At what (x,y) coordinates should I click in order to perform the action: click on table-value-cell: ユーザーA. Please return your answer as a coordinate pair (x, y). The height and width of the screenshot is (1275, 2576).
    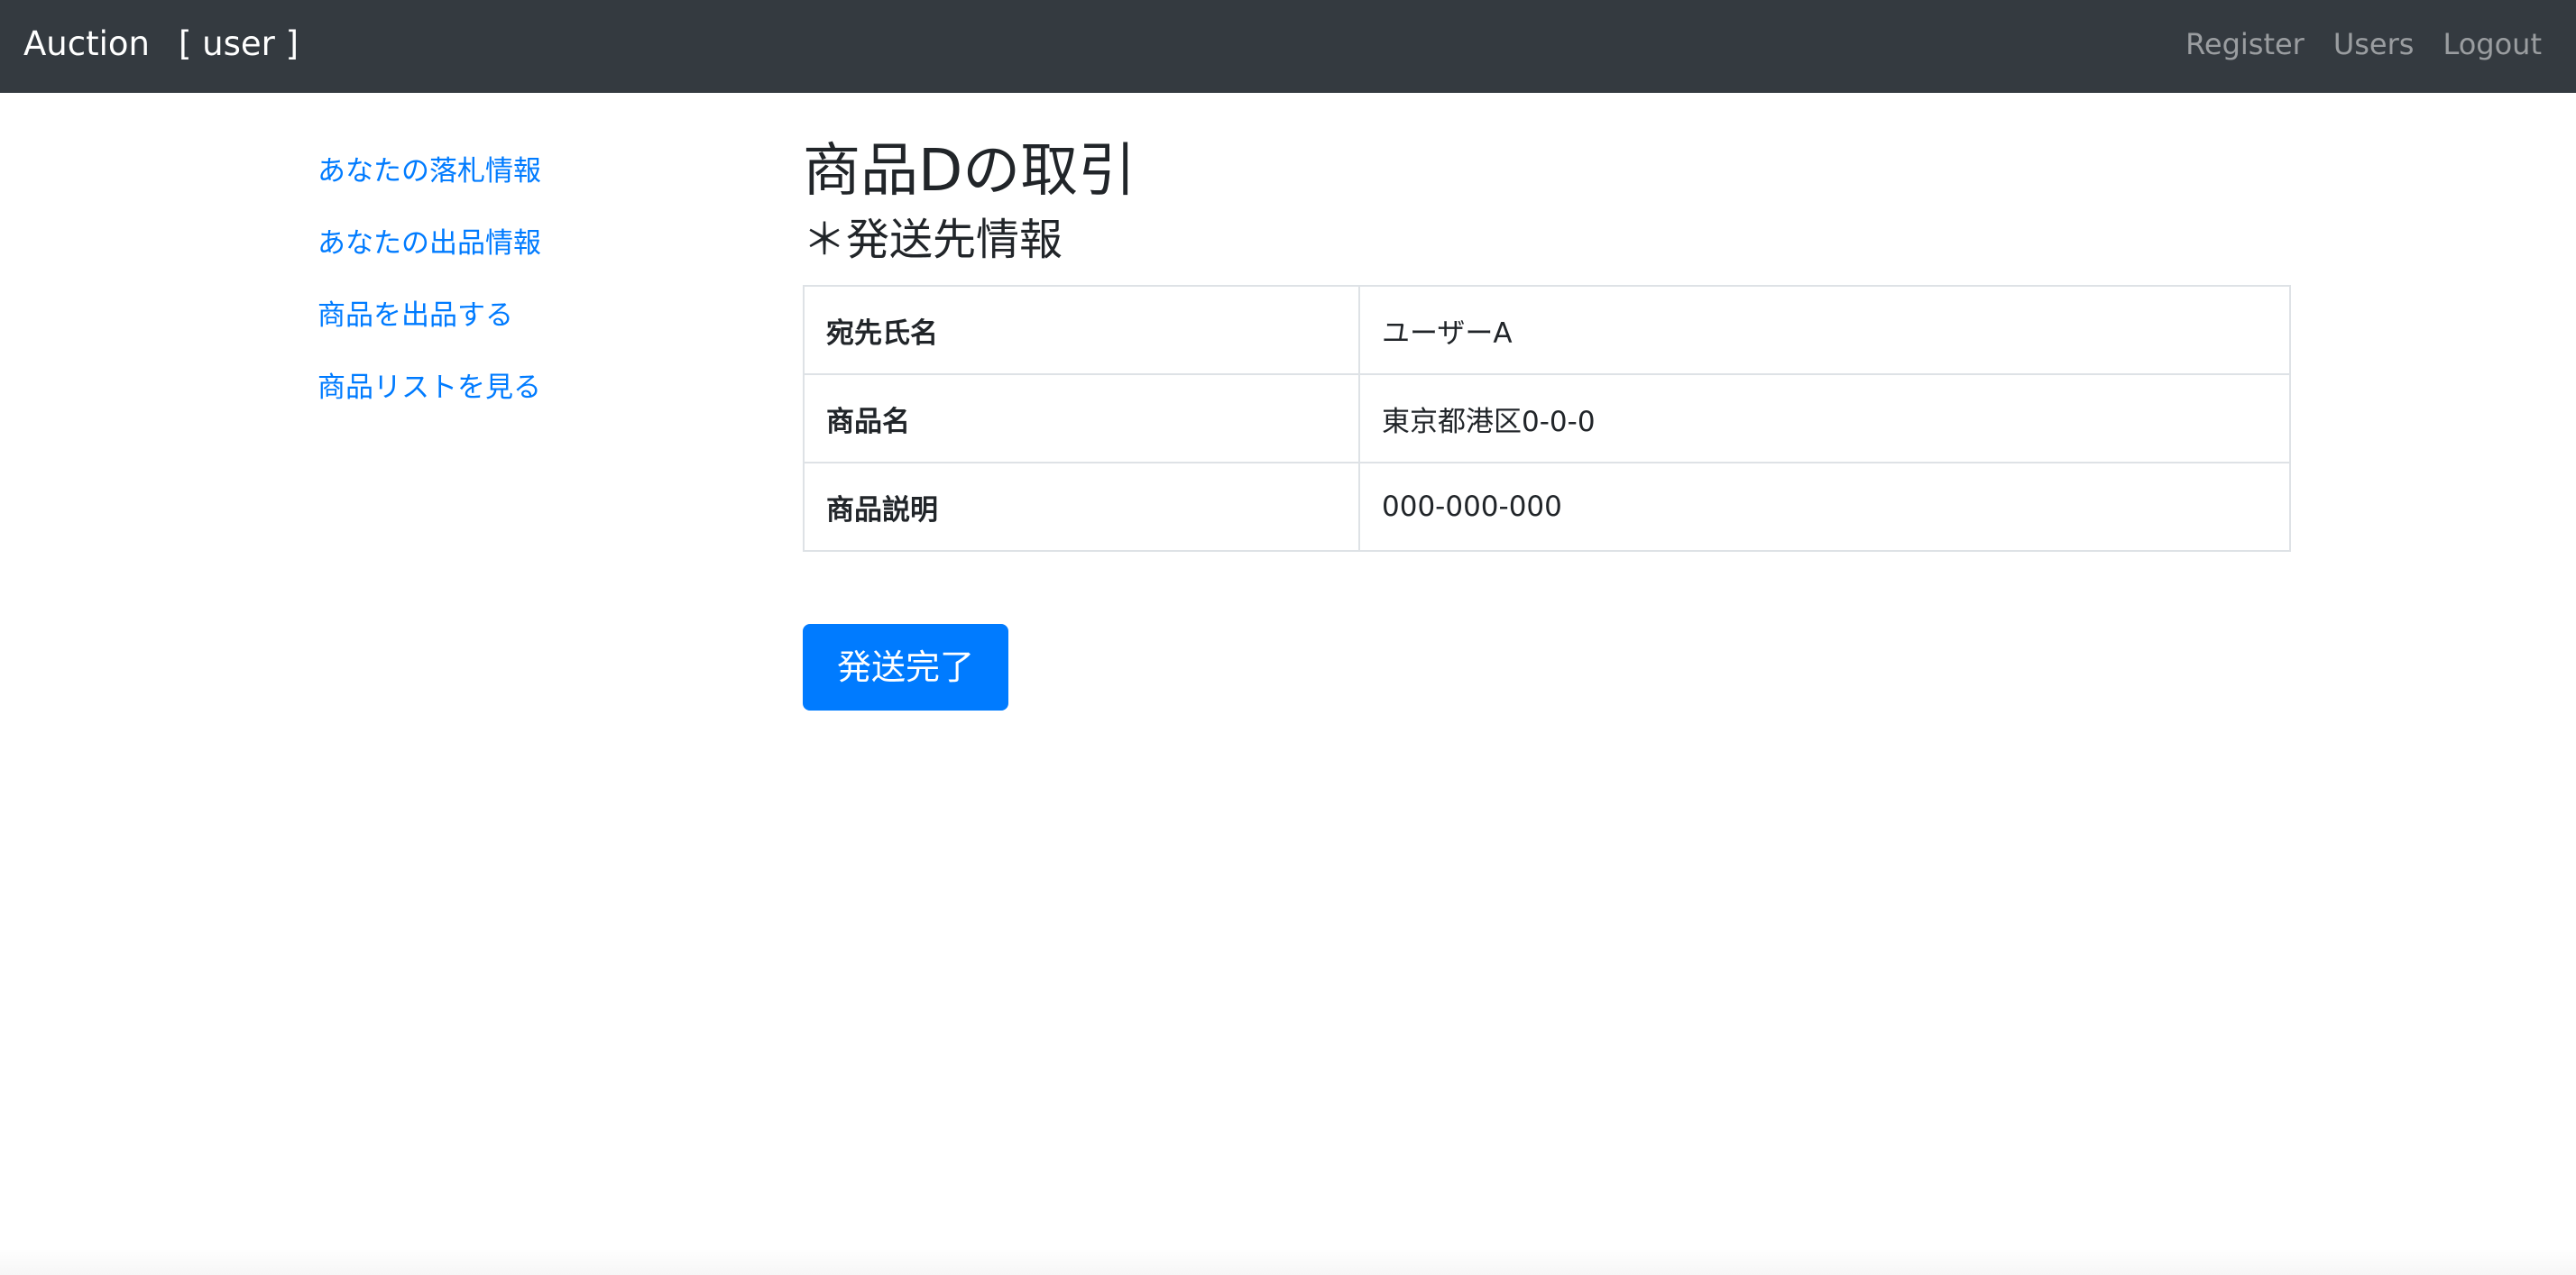
    Looking at the image, I should click on (1825, 330).